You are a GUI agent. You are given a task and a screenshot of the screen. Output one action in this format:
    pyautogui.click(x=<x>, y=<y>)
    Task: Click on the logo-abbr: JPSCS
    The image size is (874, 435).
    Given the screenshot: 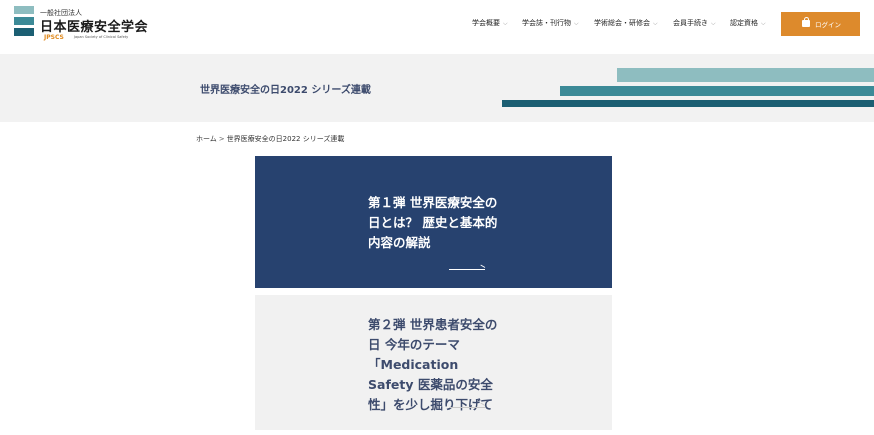 What is the action you would take?
    pyautogui.click(x=54, y=37)
    